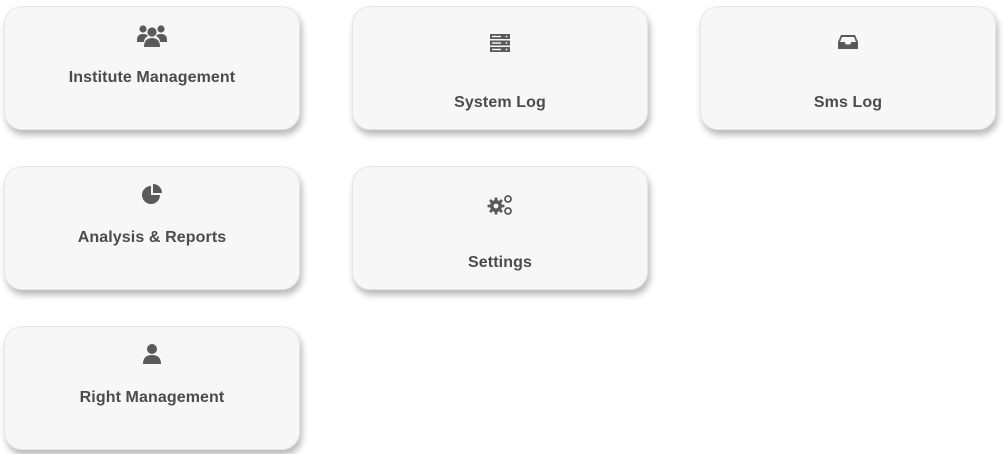  Describe the element at coordinates (152, 388) in the screenshot. I see `right-management-tile: Right Management` at that location.